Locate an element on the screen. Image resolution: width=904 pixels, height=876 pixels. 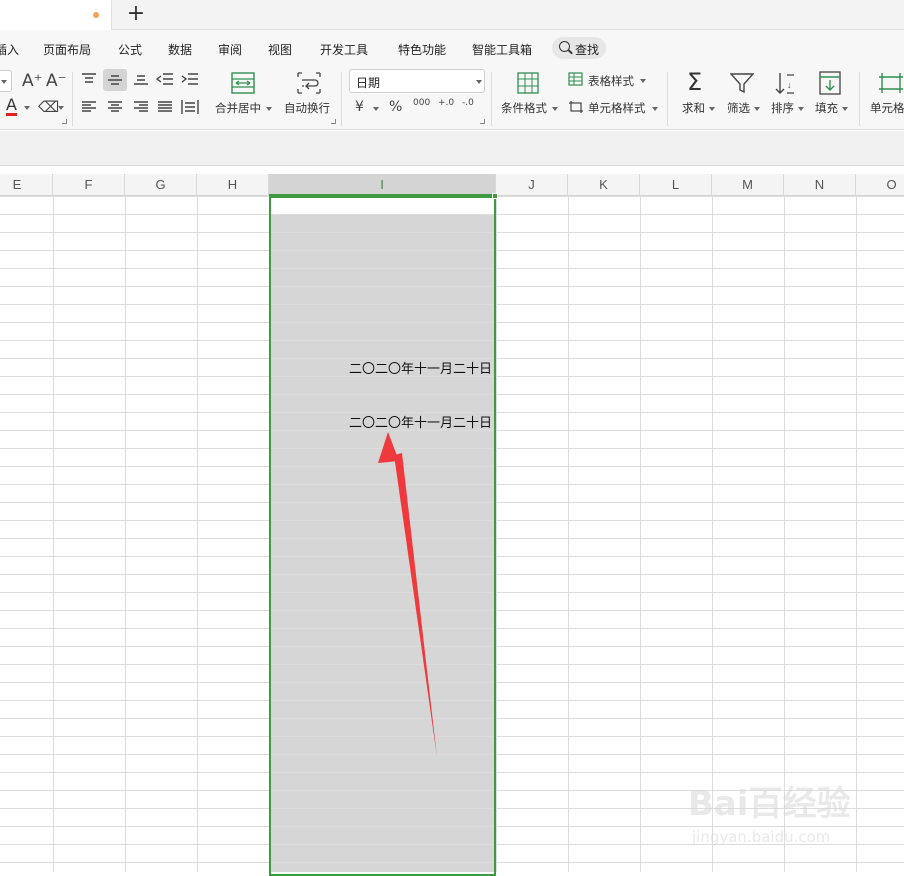
conditional-format-icon is located at coordinates (528, 83).